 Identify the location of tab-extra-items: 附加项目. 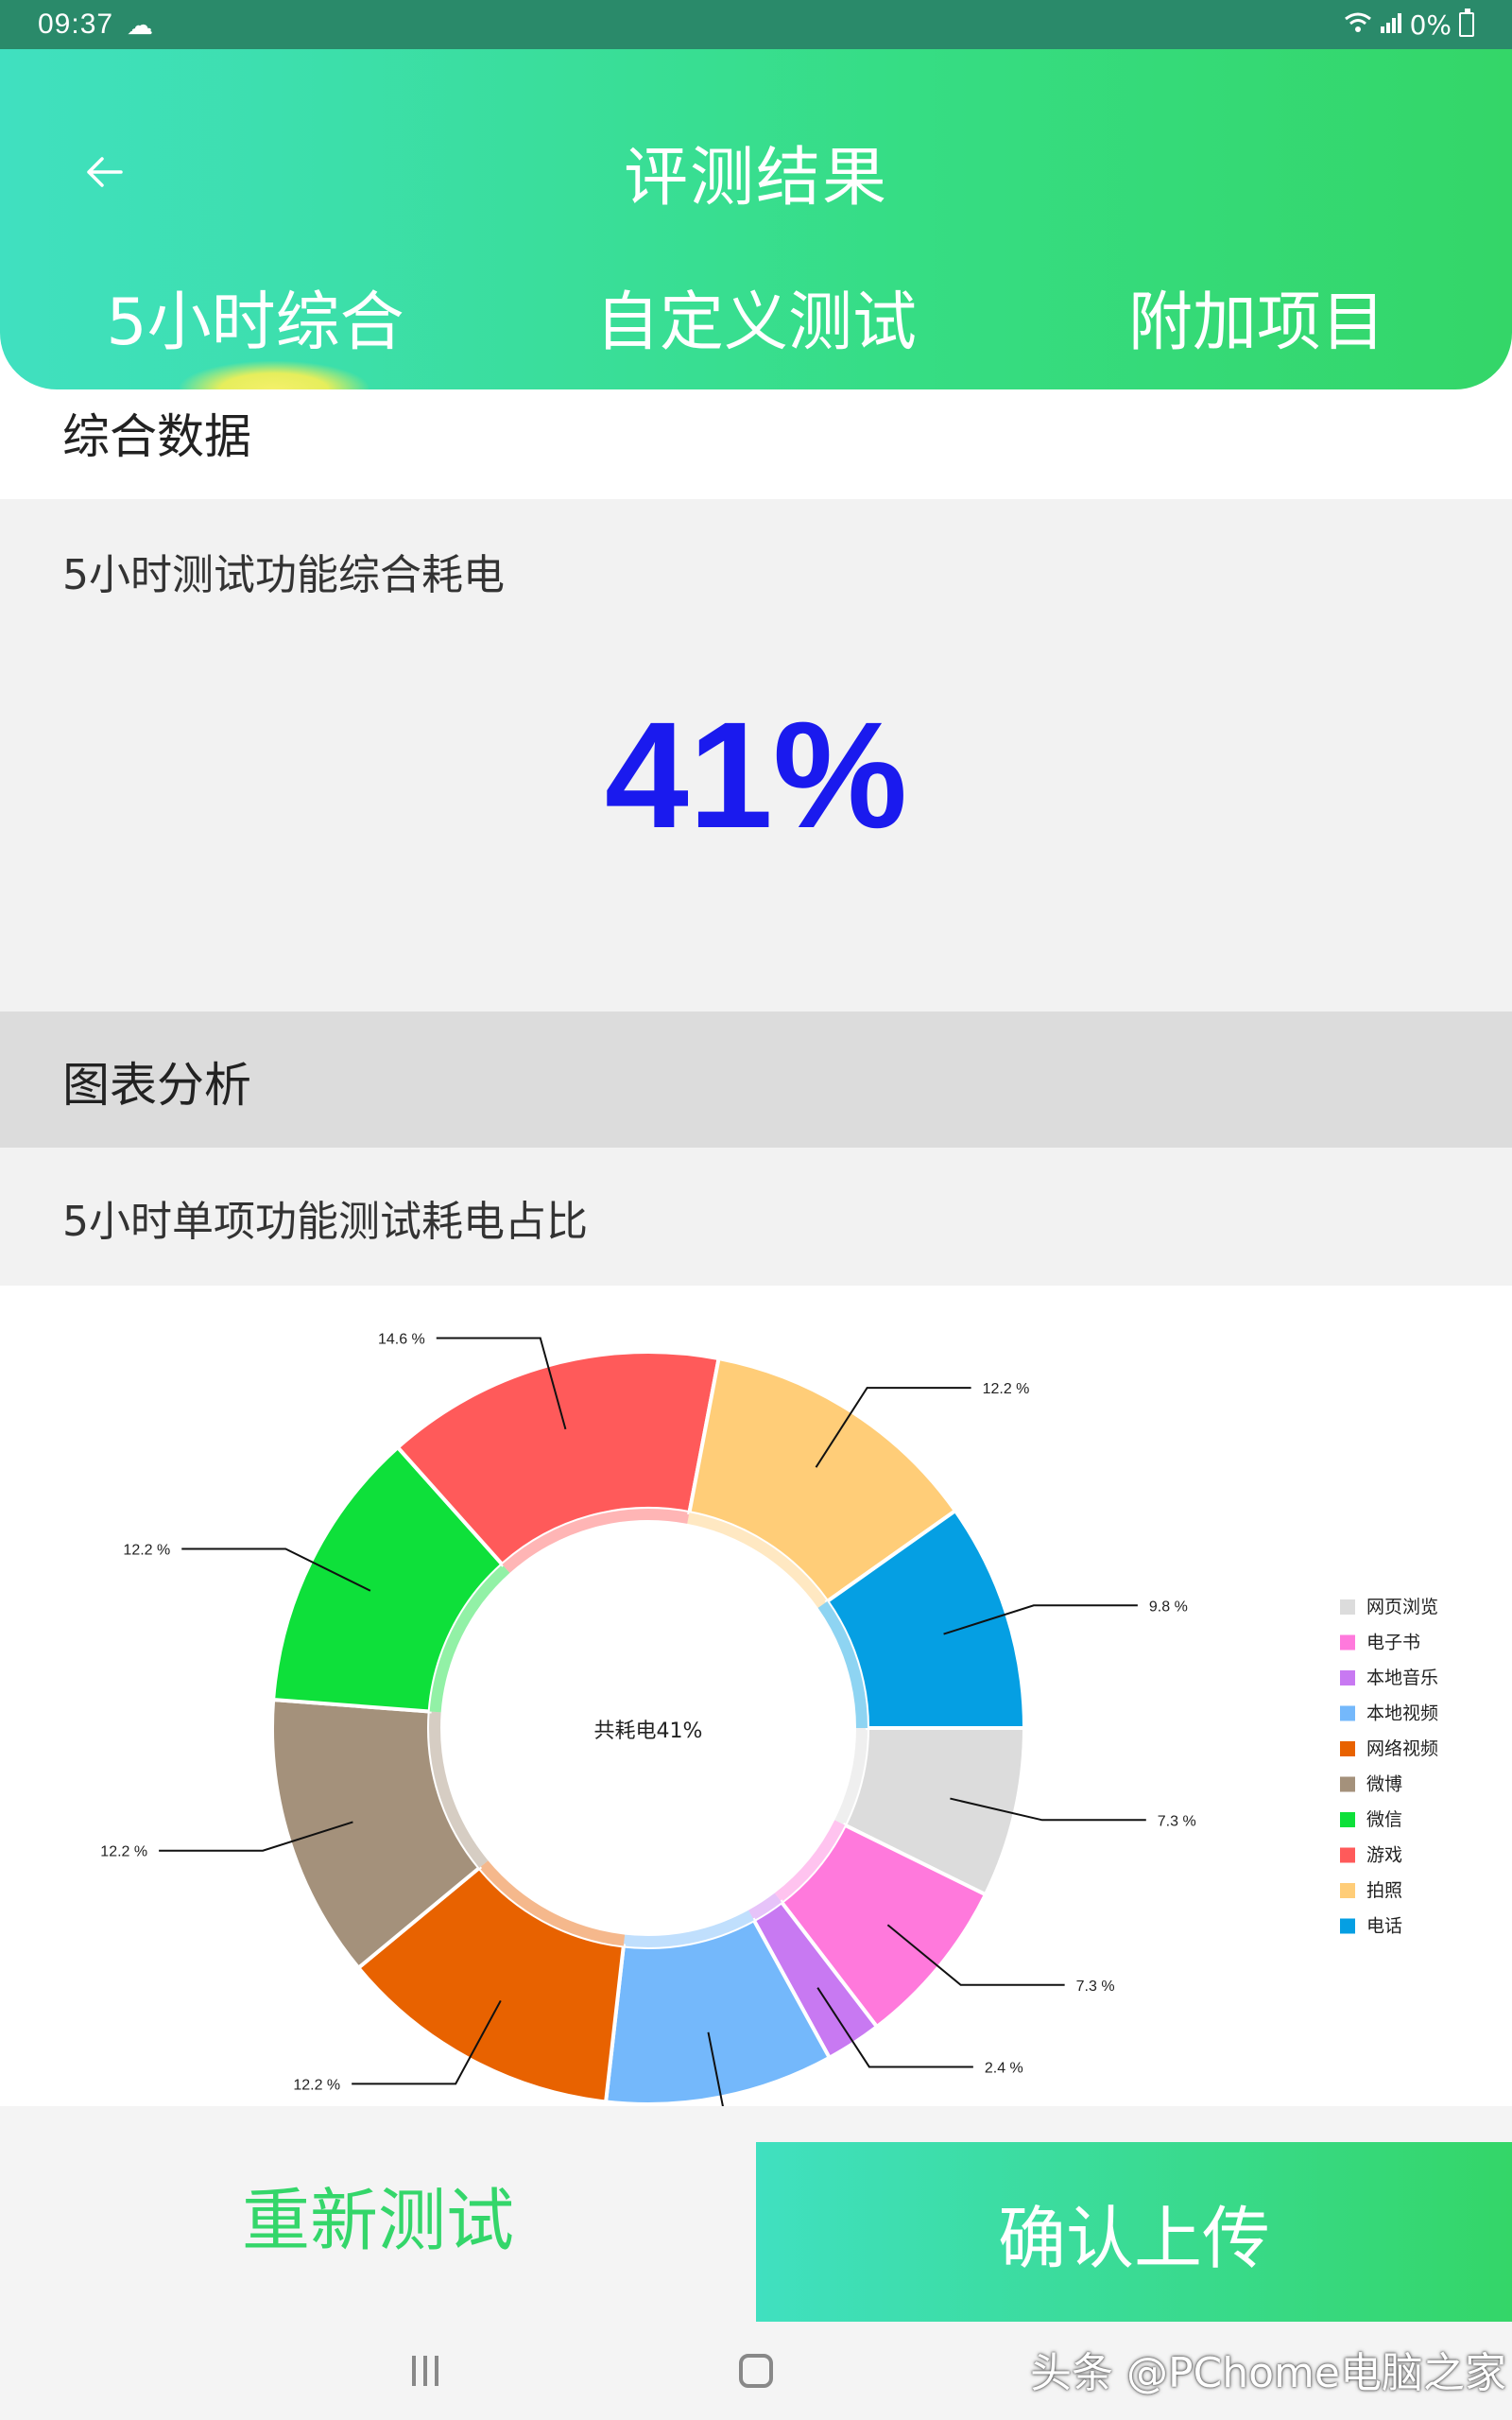
(1256, 323).